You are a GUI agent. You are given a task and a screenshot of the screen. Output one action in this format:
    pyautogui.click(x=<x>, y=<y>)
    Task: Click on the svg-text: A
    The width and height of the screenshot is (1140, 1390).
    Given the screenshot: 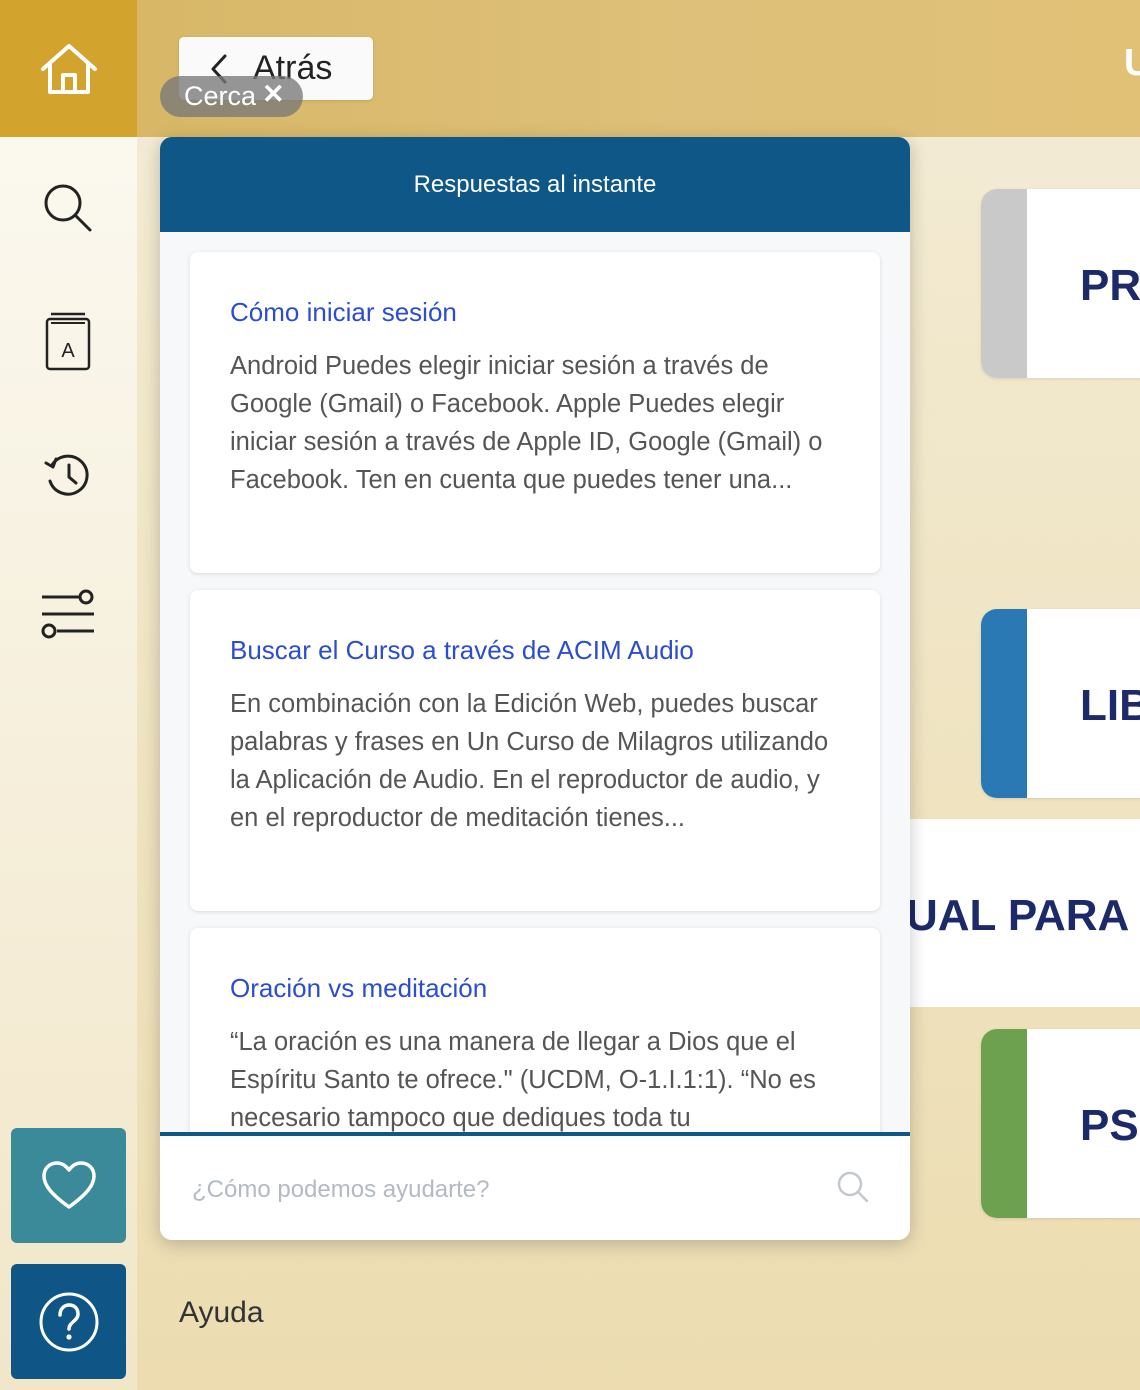 What is the action you would take?
    pyautogui.click(x=68, y=351)
    